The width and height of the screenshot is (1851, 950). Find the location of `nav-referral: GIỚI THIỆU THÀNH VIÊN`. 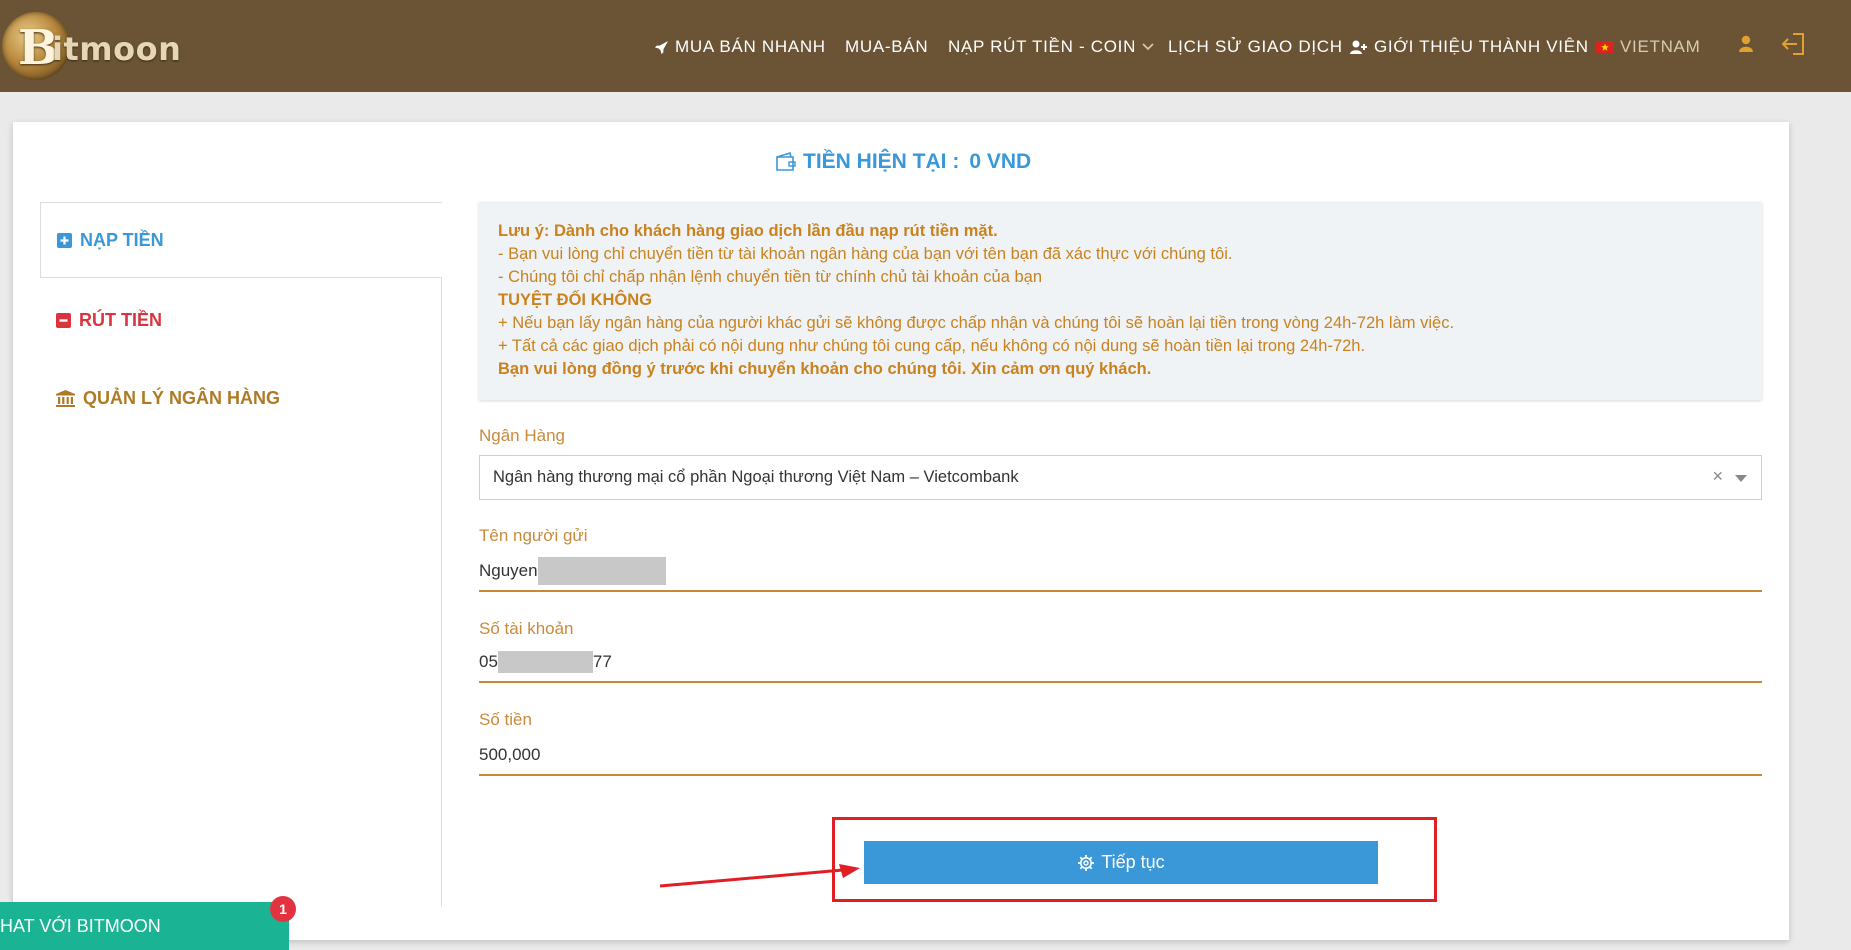

nav-referral: GIỚI THIỆU THÀNH VIÊN is located at coordinates (1469, 47).